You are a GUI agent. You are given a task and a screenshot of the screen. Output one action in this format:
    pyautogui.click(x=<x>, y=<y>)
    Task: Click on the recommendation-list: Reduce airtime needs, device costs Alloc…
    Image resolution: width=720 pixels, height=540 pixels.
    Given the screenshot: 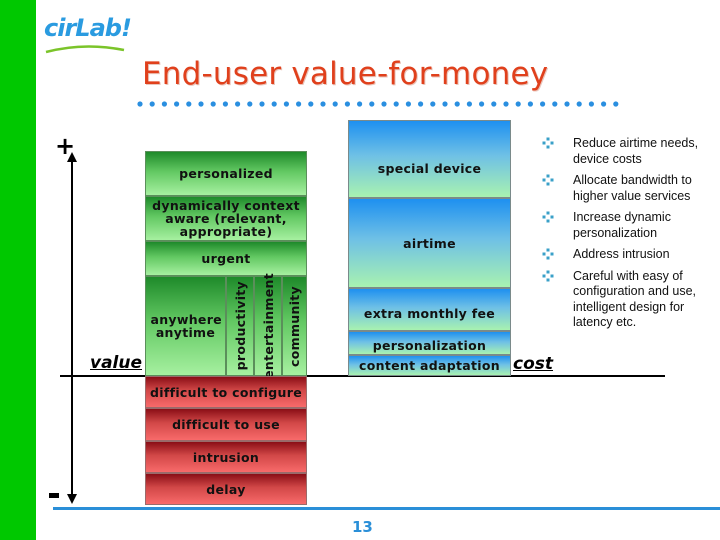 What is the action you would take?
    pyautogui.click(x=631, y=236)
    